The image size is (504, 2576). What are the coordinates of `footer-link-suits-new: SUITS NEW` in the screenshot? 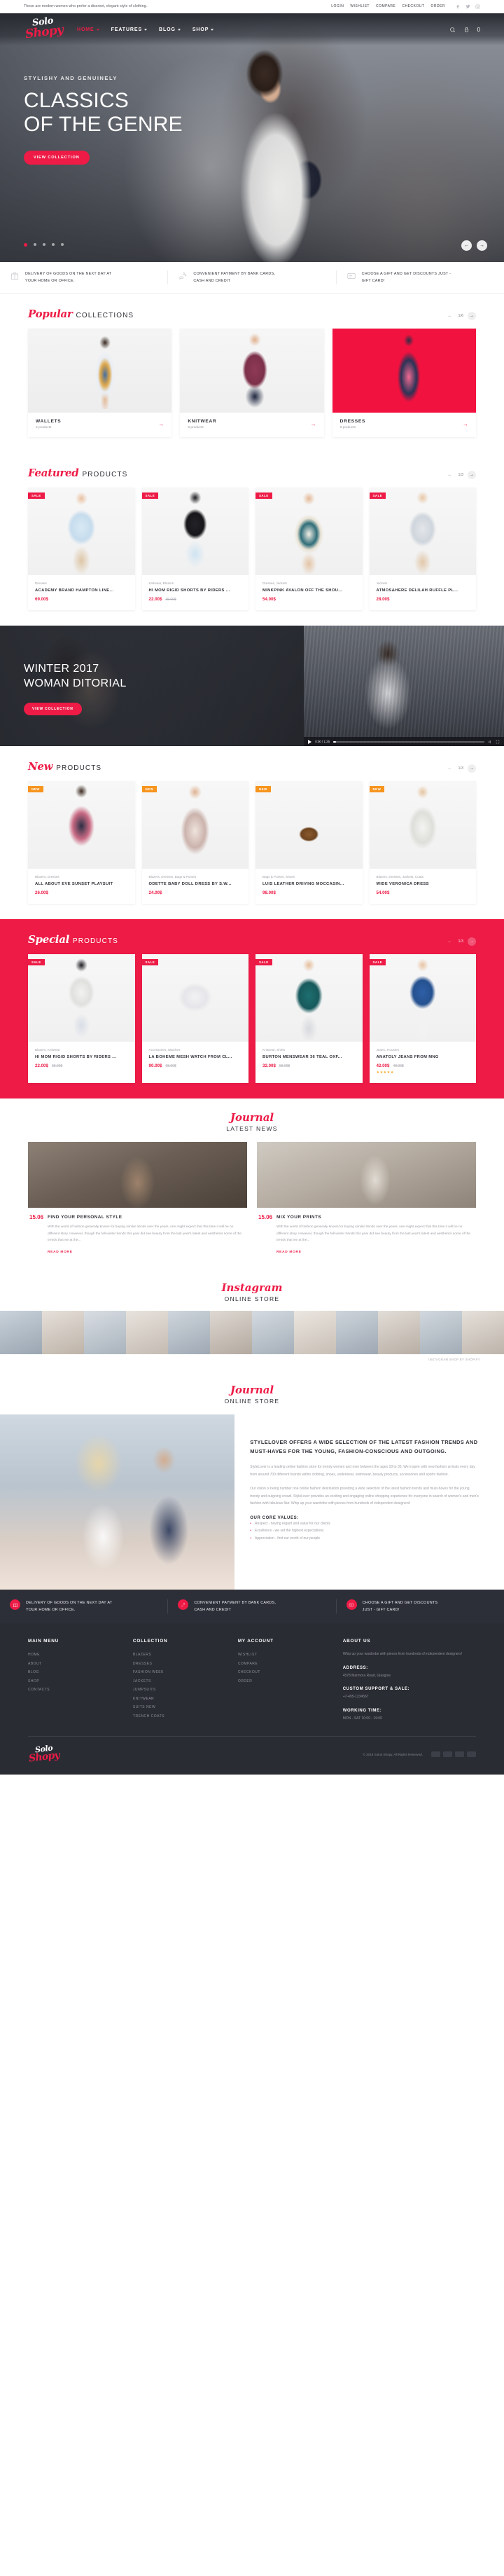 It's located at (180, 1707).